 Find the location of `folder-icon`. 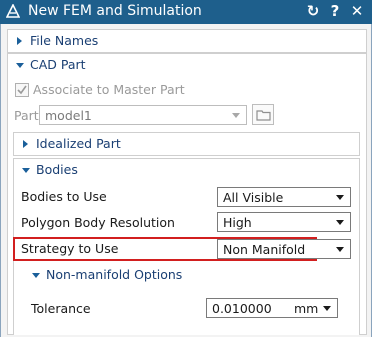

folder-icon is located at coordinates (263, 115).